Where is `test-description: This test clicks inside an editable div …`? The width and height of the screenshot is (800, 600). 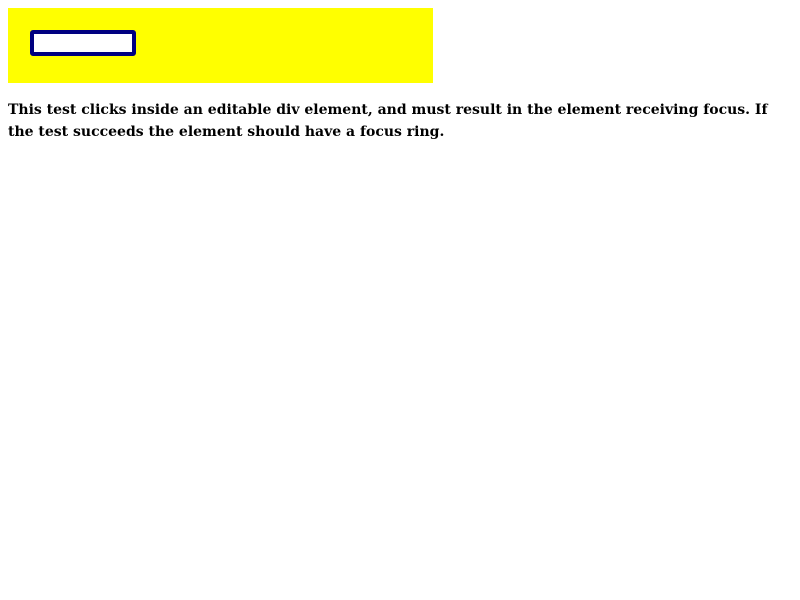 test-description: This test clicks inside an editable div … is located at coordinates (388, 121).